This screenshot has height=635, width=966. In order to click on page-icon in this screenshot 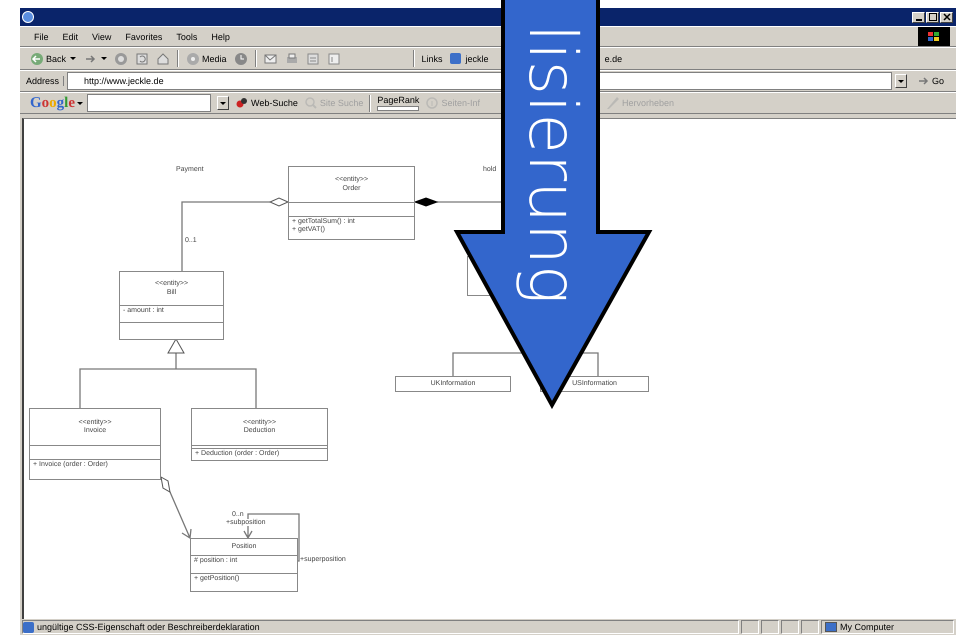, I will do `click(28, 627)`.